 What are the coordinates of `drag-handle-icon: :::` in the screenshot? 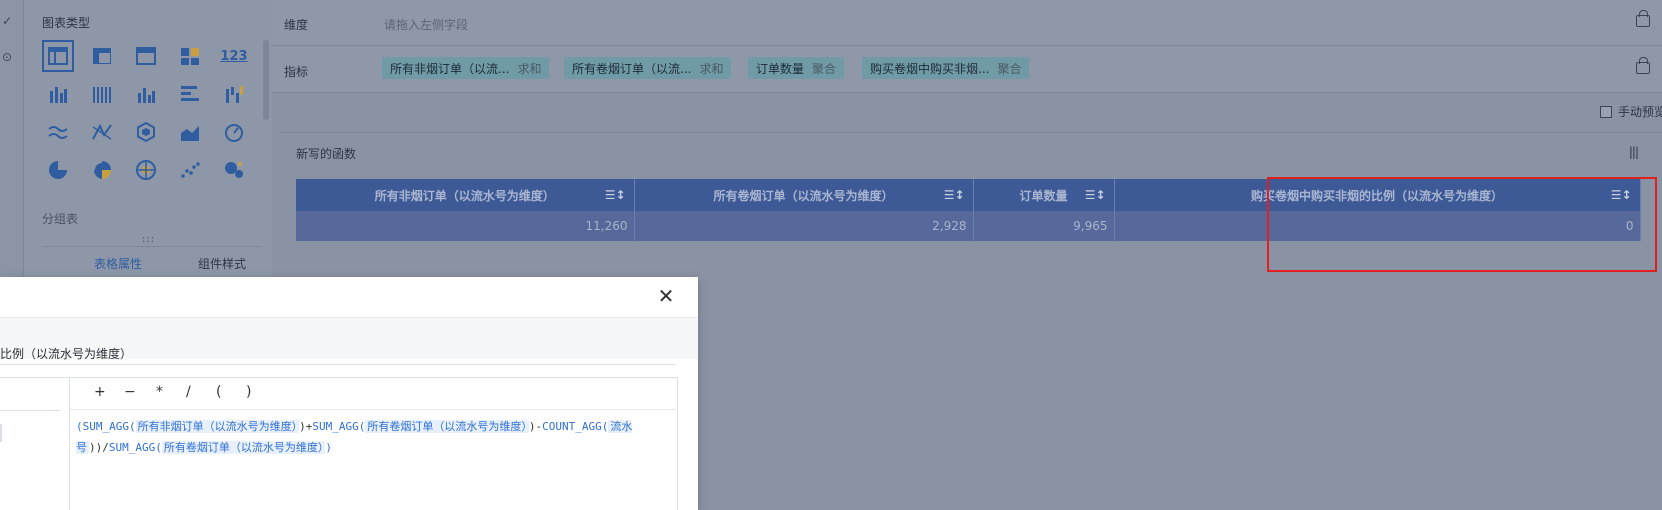 It's located at (148, 239).